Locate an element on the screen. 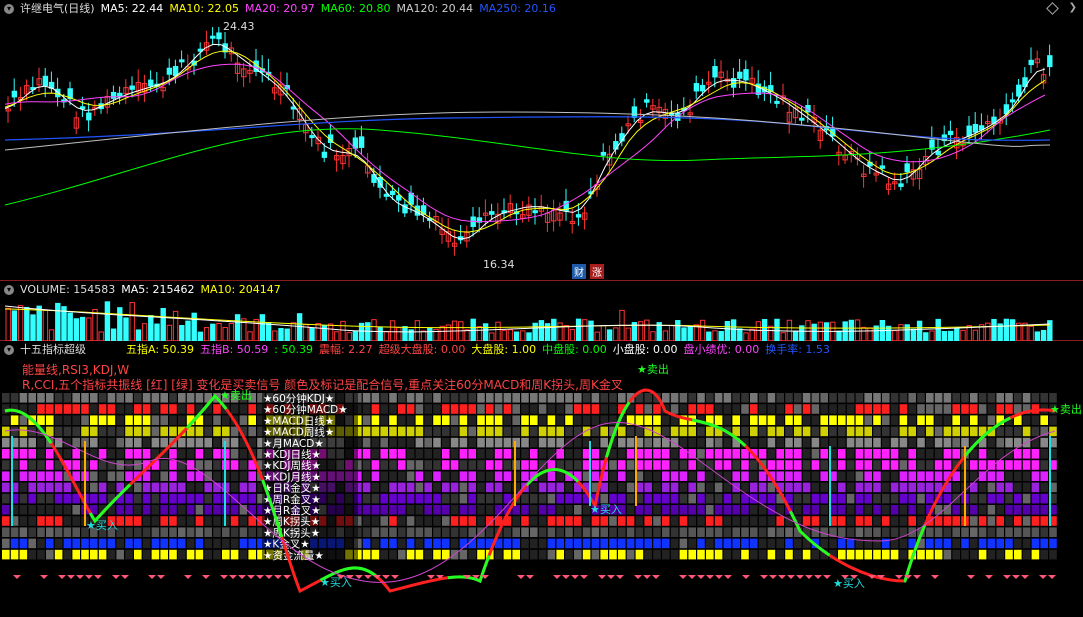 Image resolution: width=1083 pixels, height=617 pixels. flag-zhang: 涨 is located at coordinates (597, 271).